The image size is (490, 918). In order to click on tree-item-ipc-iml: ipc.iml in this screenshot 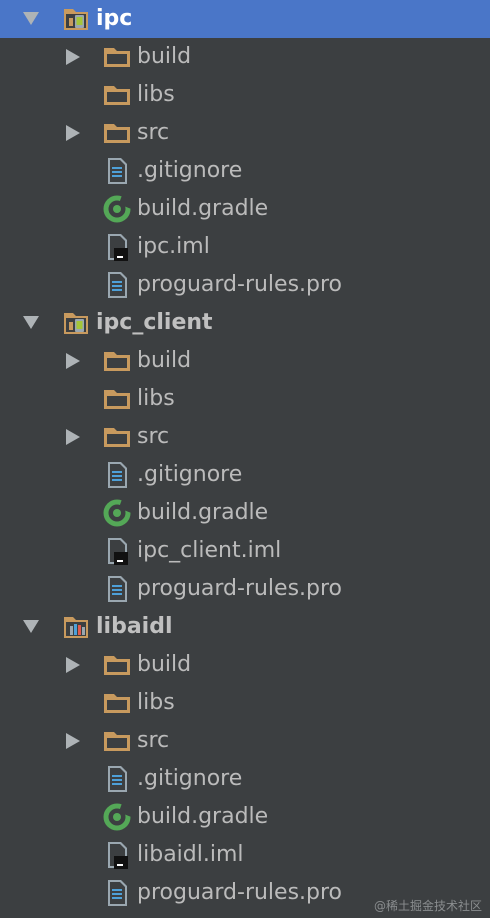, I will do `click(245, 247)`.